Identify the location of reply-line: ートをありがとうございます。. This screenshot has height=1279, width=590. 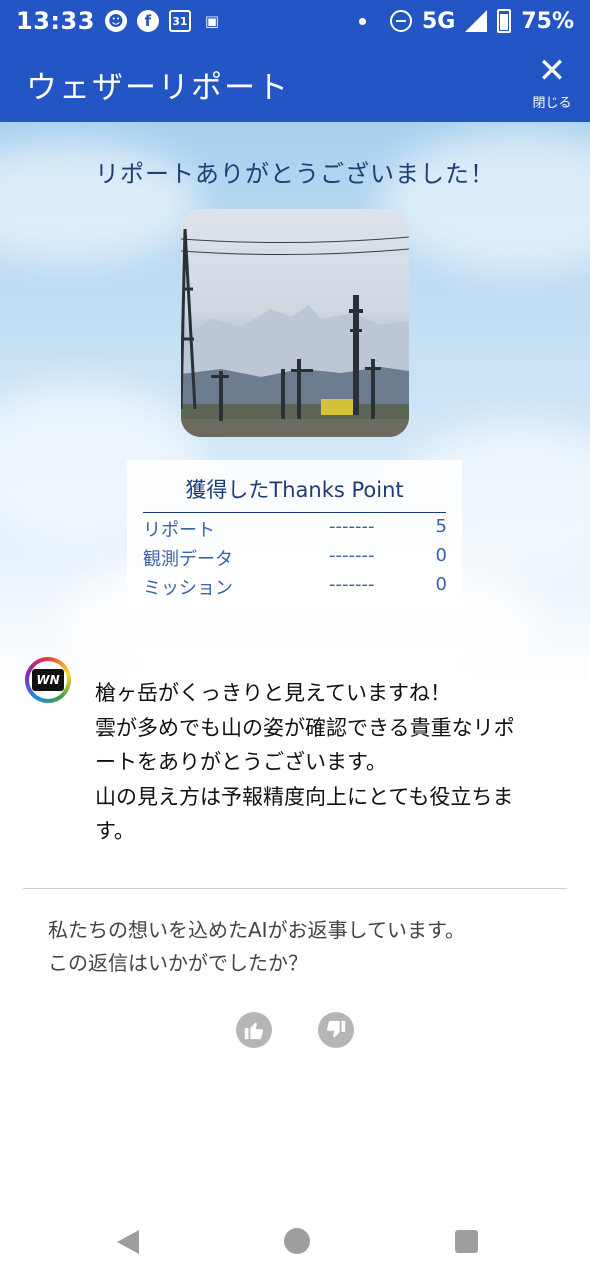
(241, 762).